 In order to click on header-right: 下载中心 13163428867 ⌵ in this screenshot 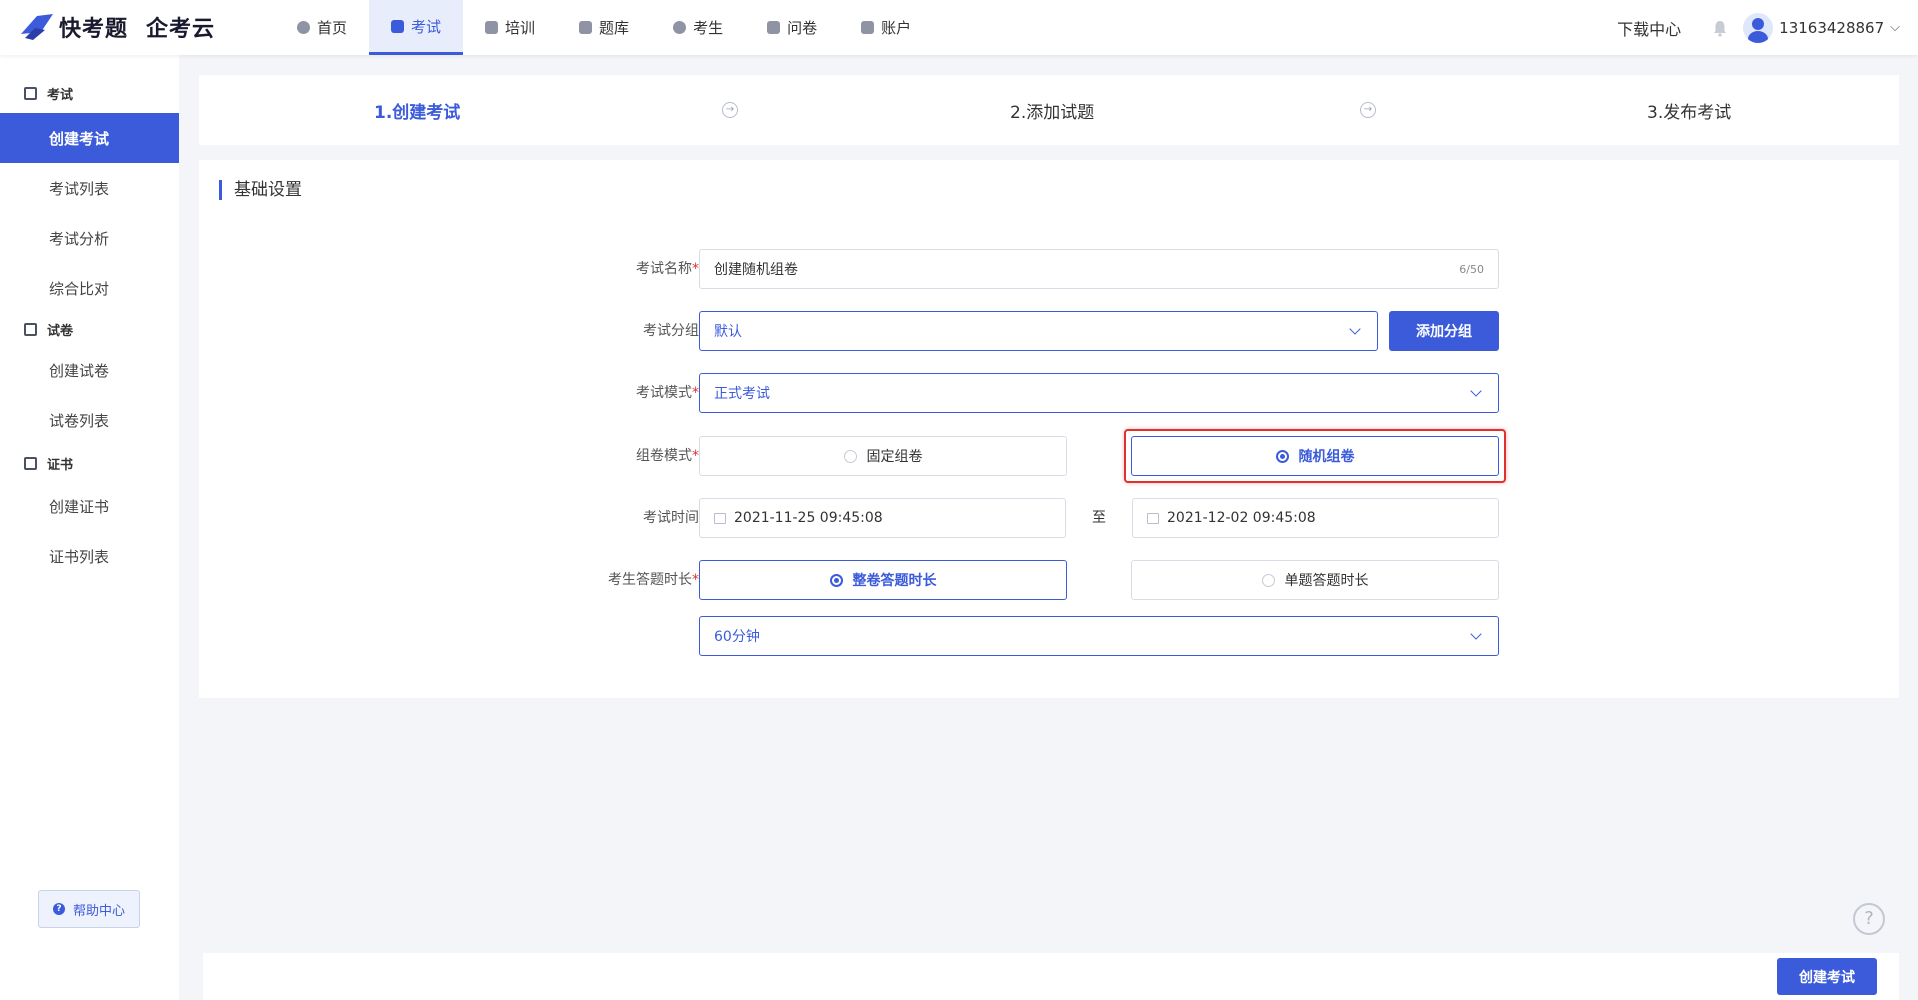, I will do `click(1758, 27)`.